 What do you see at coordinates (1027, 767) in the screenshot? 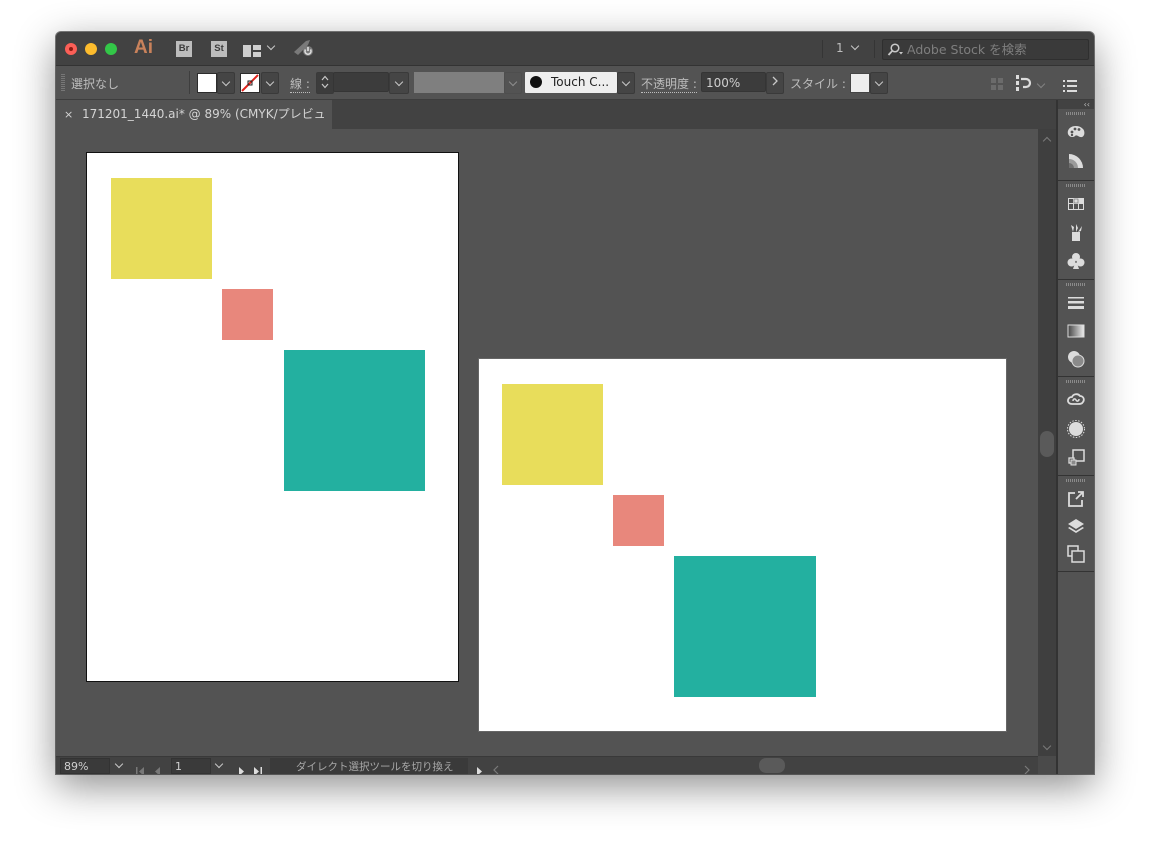
I see `scroll-right-icon` at bounding box center [1027, 767].